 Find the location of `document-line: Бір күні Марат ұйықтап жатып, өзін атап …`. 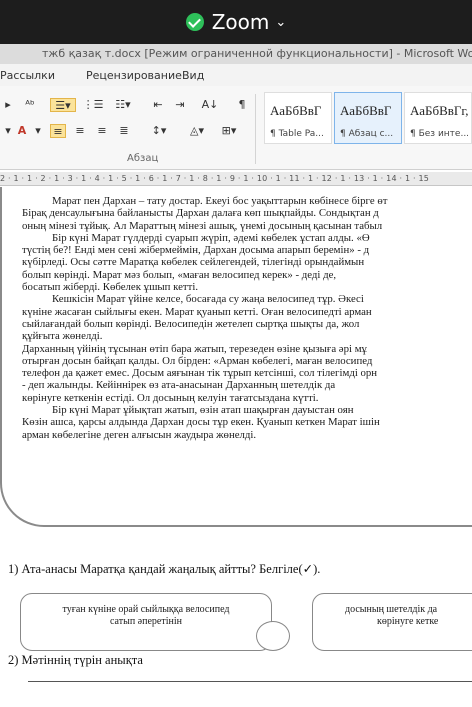

document-line: Бір күні Марат ұйықтап жатып, өзін атап … is located at coordinates (203, 410).